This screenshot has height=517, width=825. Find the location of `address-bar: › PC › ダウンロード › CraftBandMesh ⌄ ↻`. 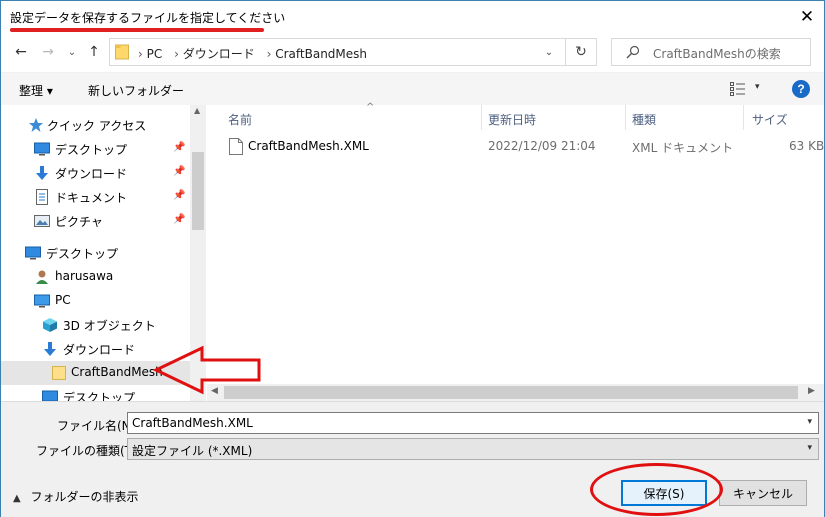

address-bar: › PC › ダウンロード › CraftBandMesh ⌄ ↻ is located at coordinates (353, 52).